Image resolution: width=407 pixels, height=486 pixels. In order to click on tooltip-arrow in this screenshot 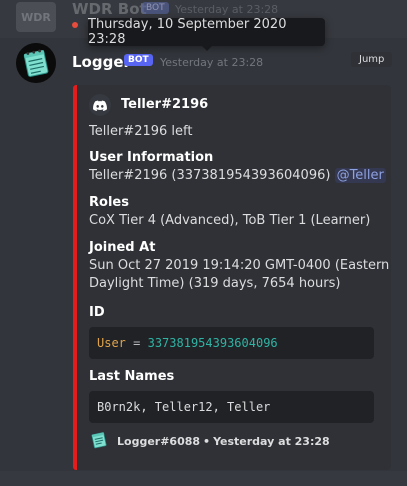, I will do `click(206, 48)`.